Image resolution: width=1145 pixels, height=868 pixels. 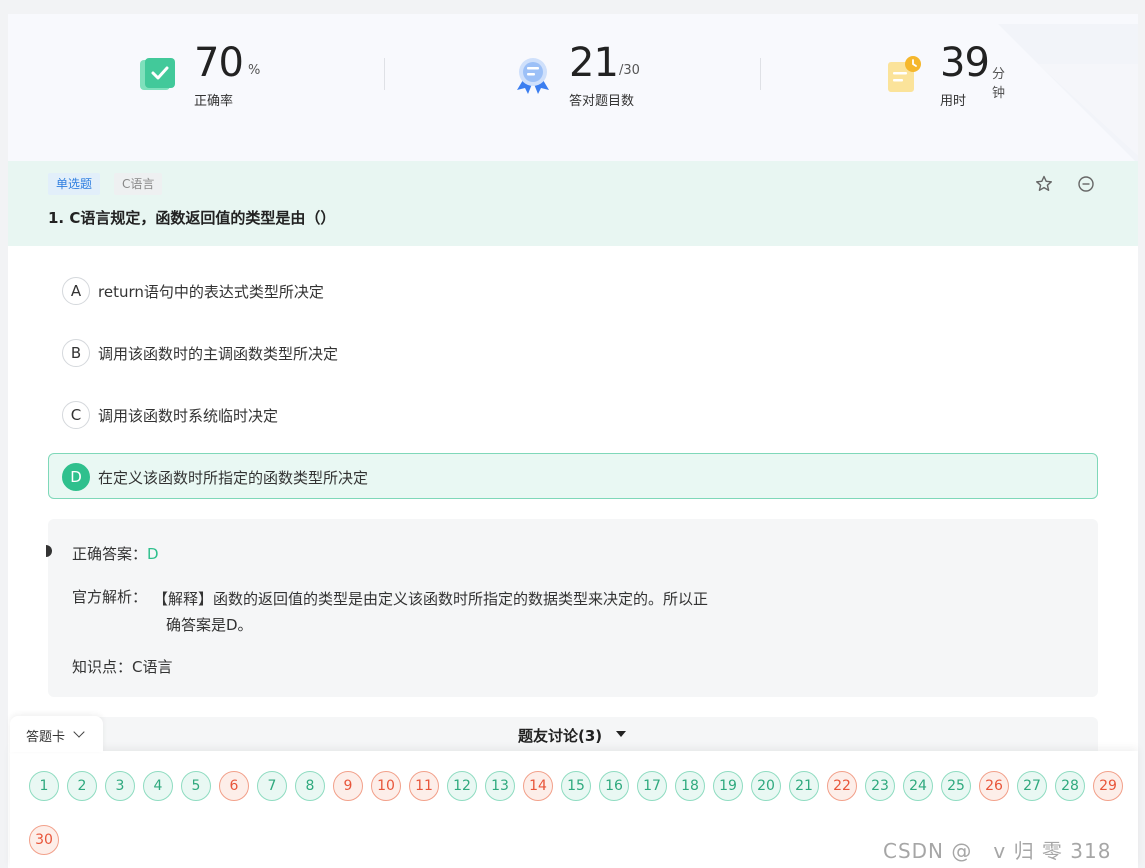 What do you see at coordinates (602, 101) in the screenshot?
I see `stat-label: 答对题目数` at bounding box center [602, 101].